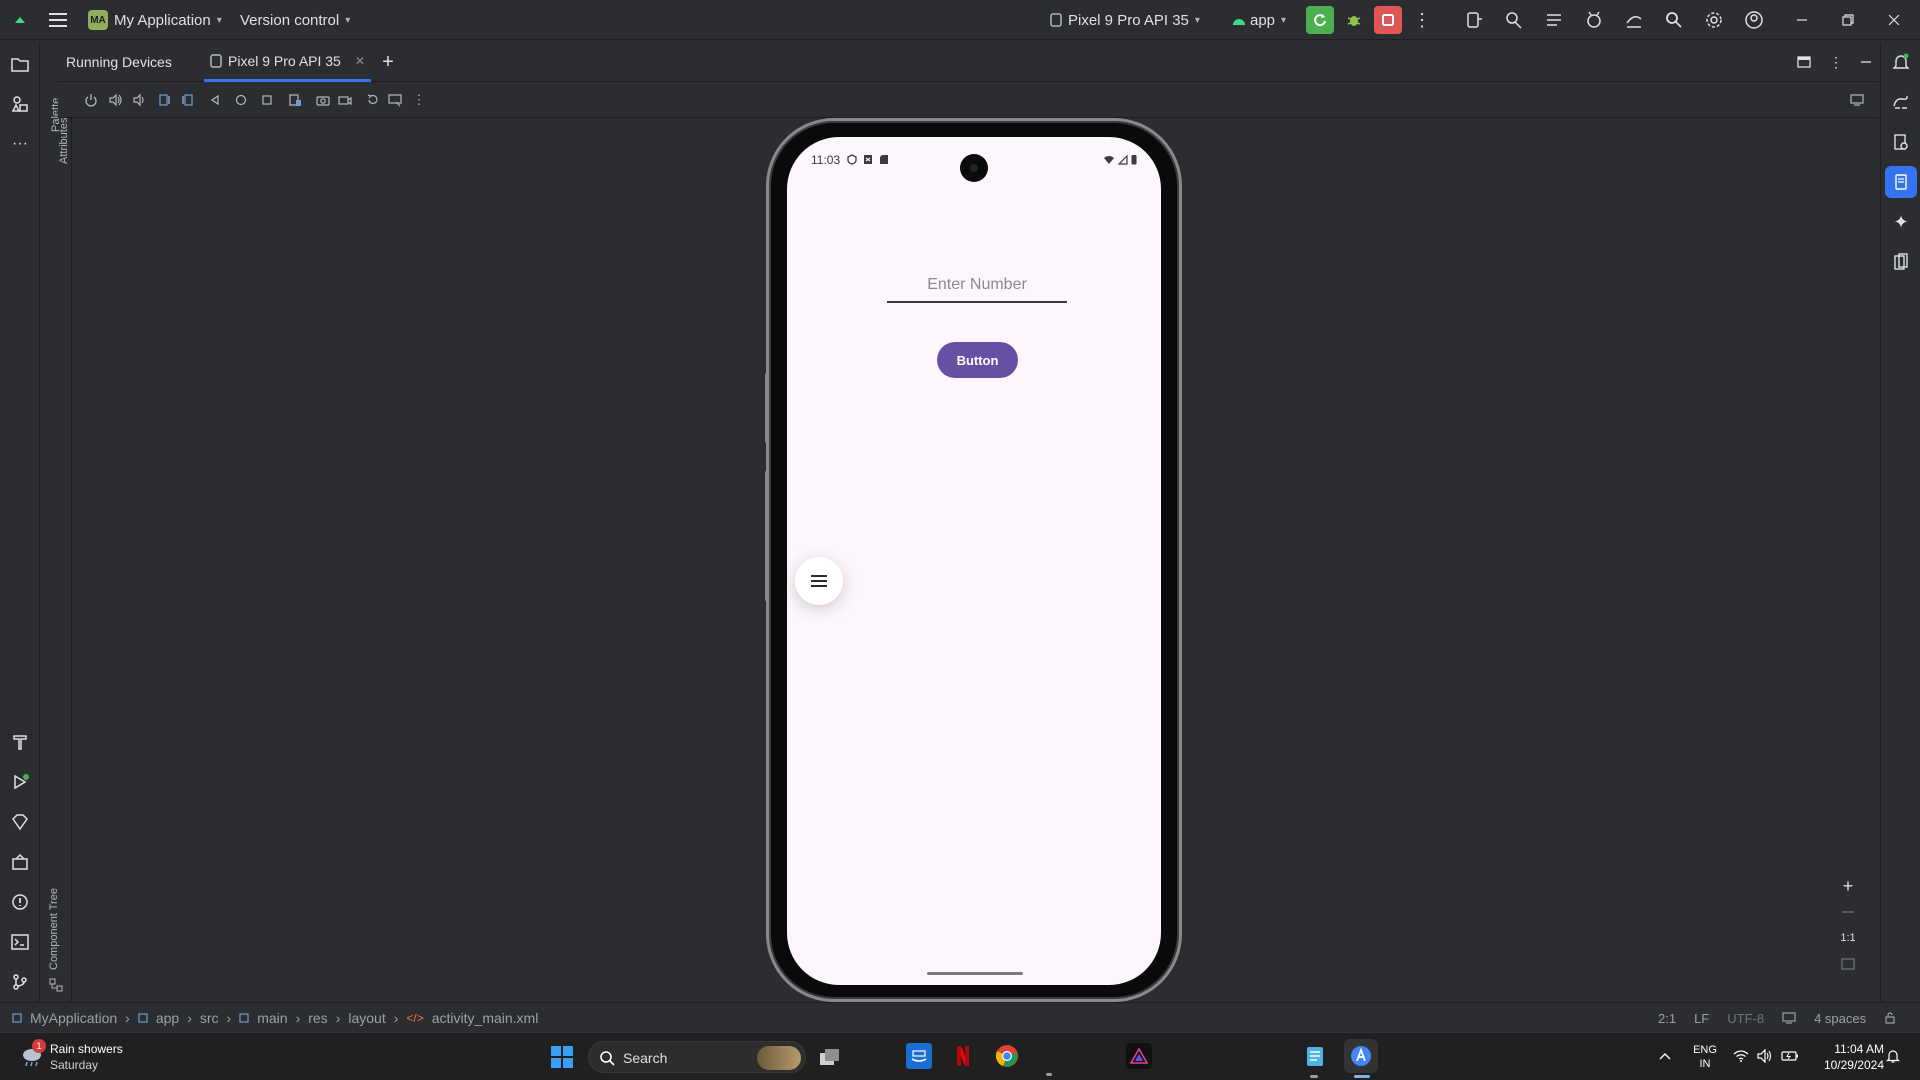  What do you see at coordinates (64, 141) in the screenshot?
I see `attributes-tab: Attributes` at bounding box center [64, 141].